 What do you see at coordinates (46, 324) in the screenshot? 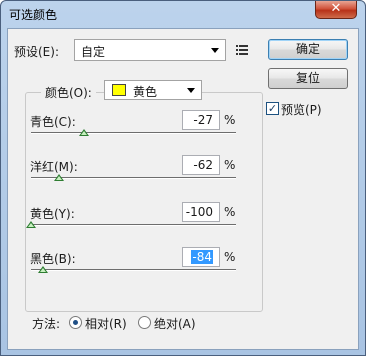
I see `method-label: 方法:` at bounding box center [46, 324].